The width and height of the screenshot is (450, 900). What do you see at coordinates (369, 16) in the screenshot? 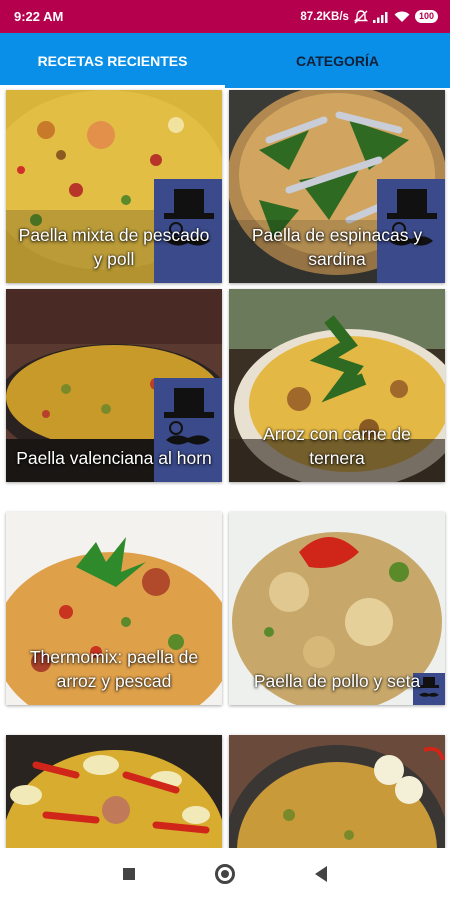
I see `status-icons: 87.2KB/s 100` at bounding box center [369, 16].